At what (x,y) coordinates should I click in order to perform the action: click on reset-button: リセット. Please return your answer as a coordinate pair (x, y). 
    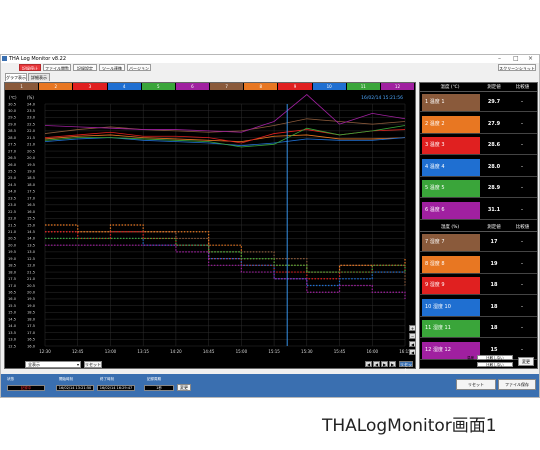
    Looking at the image, I should click on (476, 384).